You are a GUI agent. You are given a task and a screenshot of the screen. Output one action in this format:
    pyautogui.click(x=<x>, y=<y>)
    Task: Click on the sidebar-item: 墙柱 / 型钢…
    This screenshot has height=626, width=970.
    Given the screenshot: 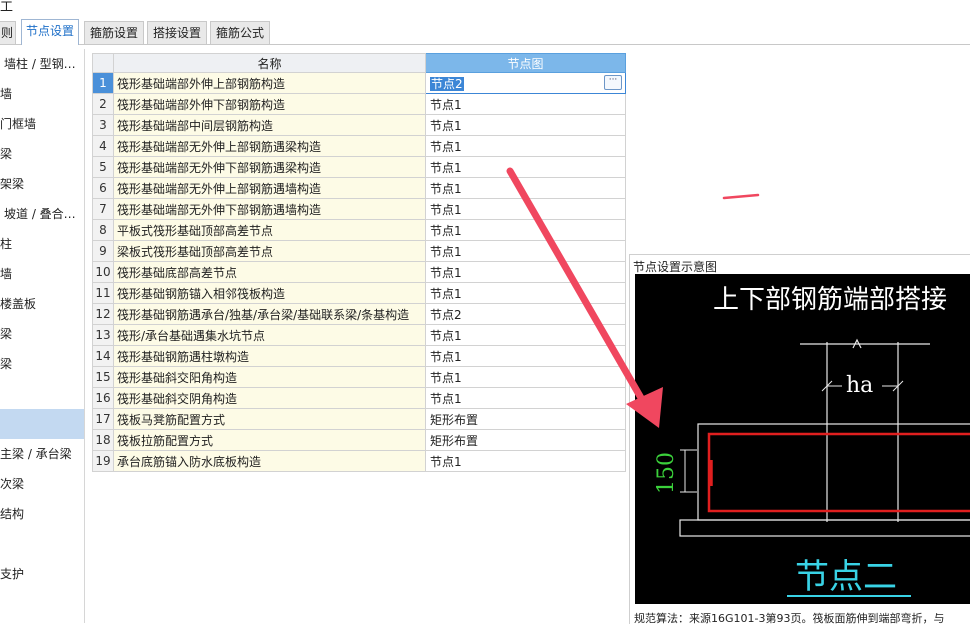 What is the action you would take?
    pyautogui.click(x=42, y=64)
    